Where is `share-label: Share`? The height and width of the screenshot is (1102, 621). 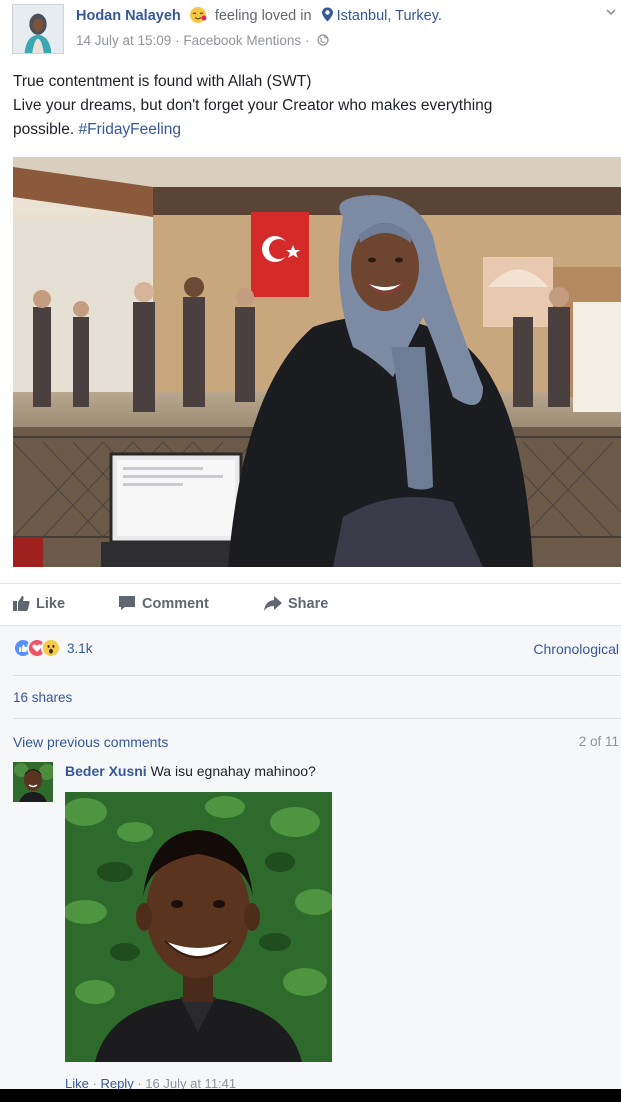 share-label: Share is located at coordinates (308, 604).